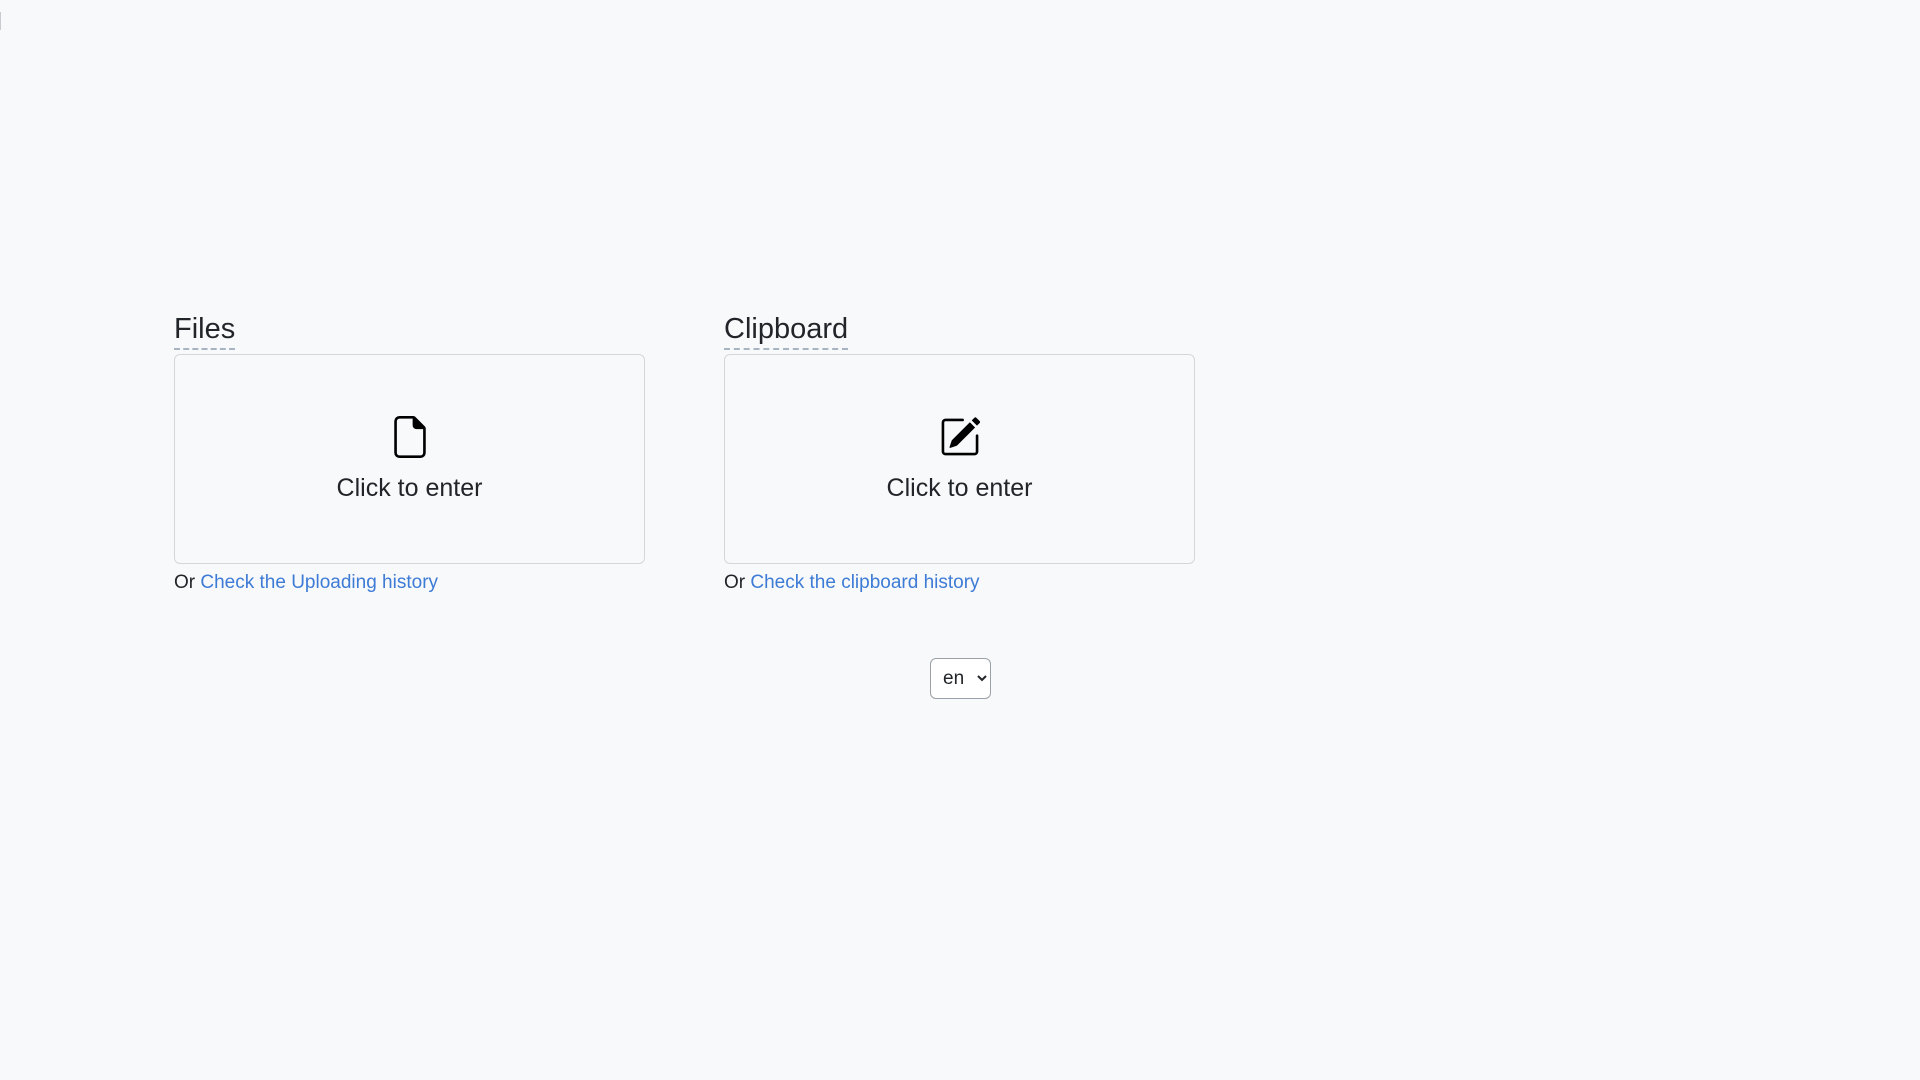  What do you see at coordinates (786, 330) in the screenshot?
I see `clipboard-title: Clipboard` at bounding box center [786, 330].